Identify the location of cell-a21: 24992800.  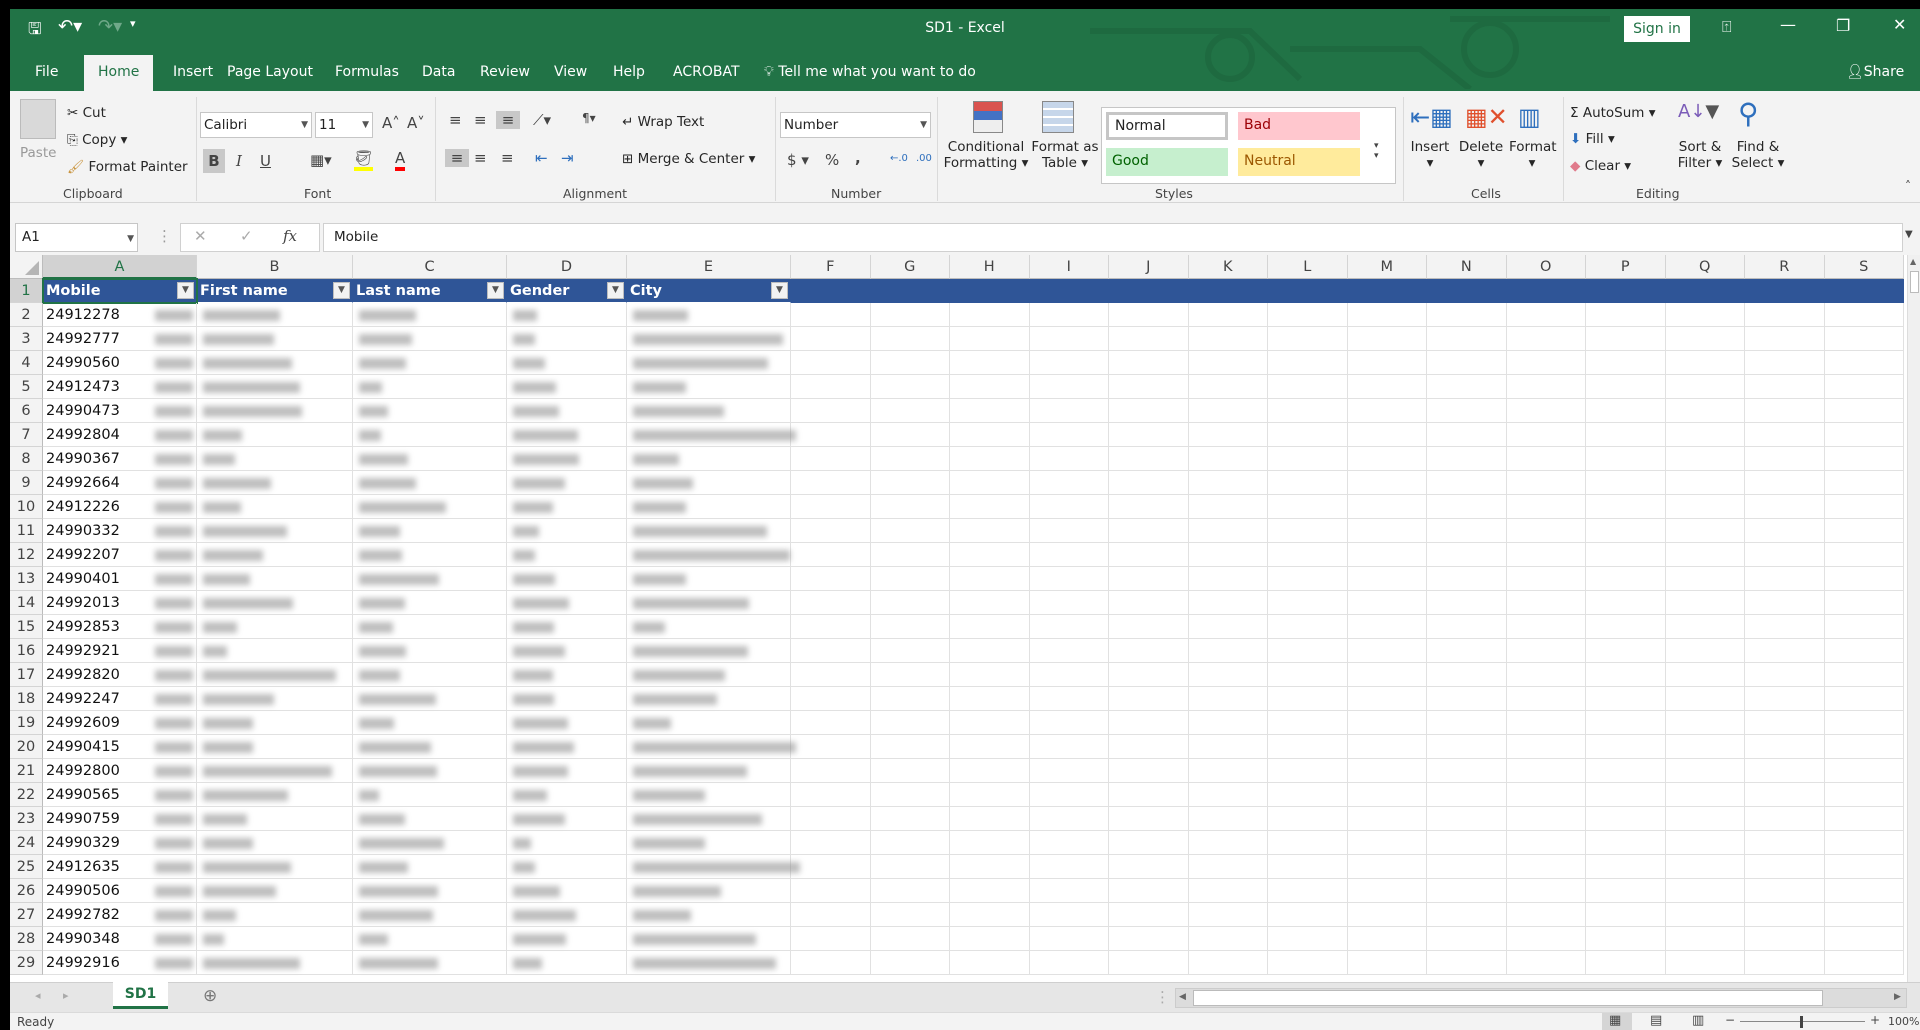
(120, 771).